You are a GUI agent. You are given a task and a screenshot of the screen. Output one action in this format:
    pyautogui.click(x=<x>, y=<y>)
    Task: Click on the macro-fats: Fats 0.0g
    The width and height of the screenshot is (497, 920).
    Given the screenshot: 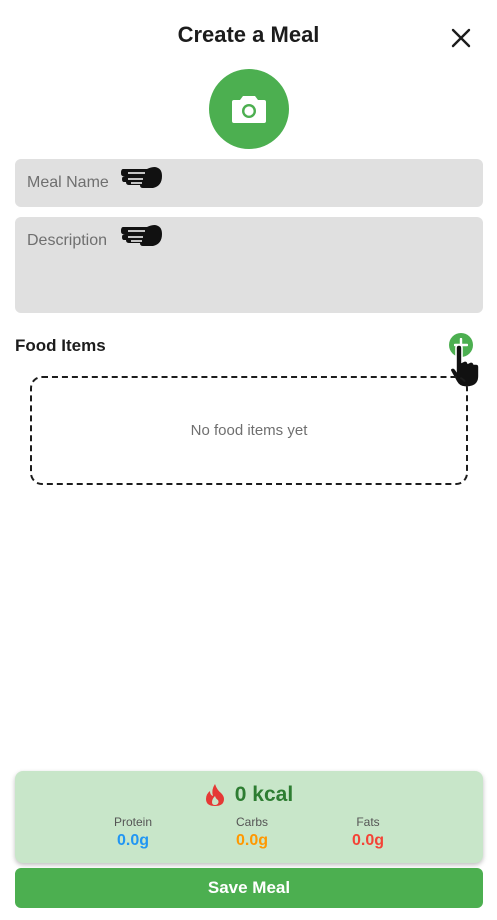 What is the action you would take?
    pyautogui.click(x=368, y=832)
    